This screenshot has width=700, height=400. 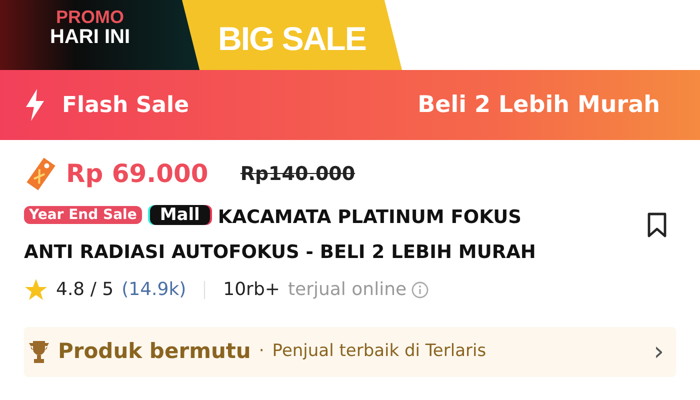 What do you see at coordinates (659, 352) in the screenshot?
I see `chevron-right: ›` at bounding box center [659, 352].